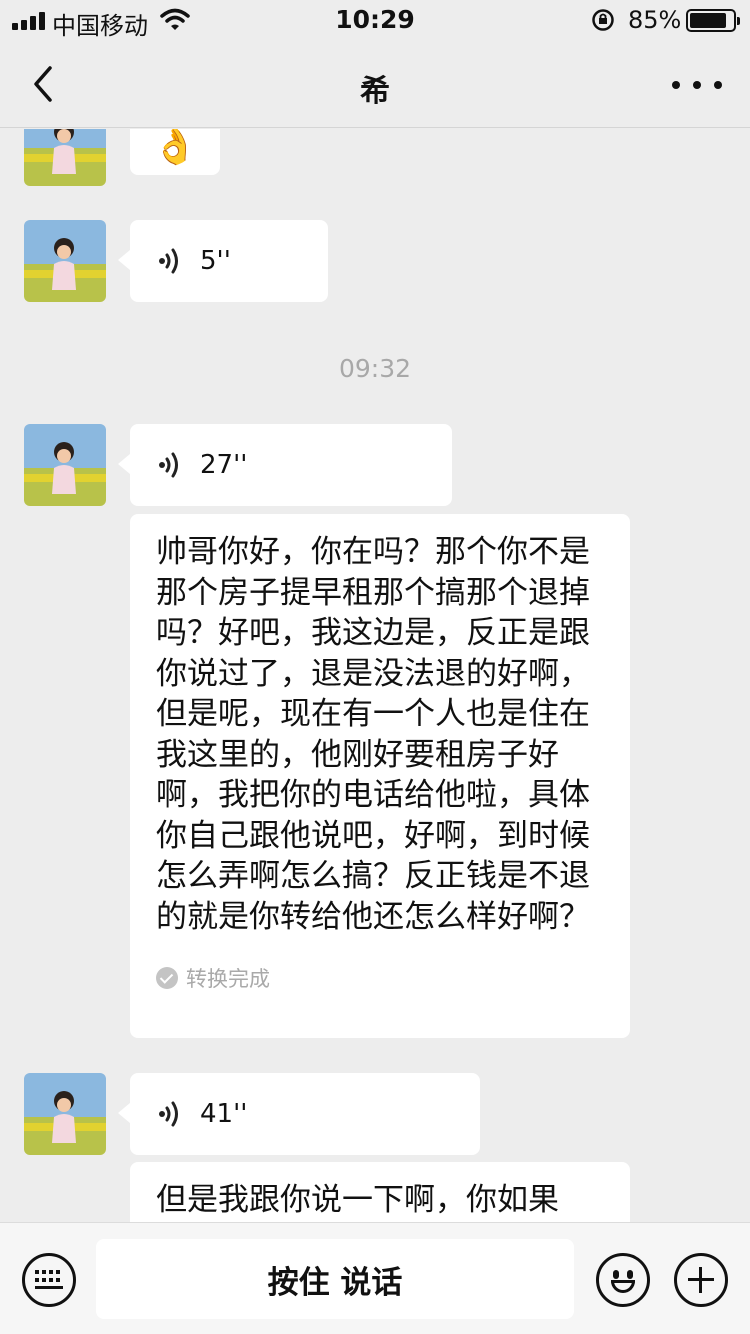  Describe the element at coordinates (655, 20) in the screenshot. I see `battery-percent: 85%` at that location.